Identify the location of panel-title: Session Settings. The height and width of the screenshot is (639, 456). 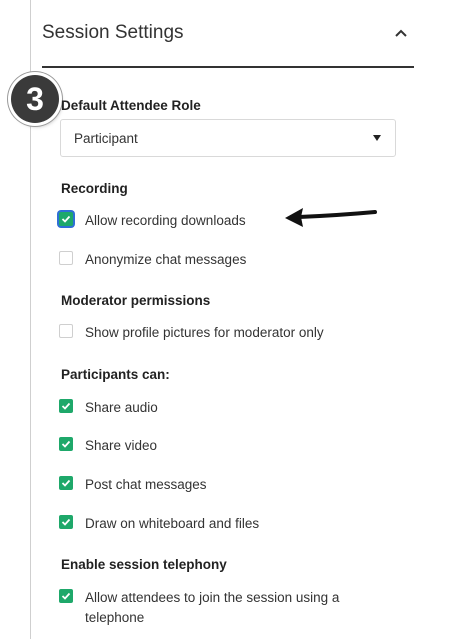
(113, 32).